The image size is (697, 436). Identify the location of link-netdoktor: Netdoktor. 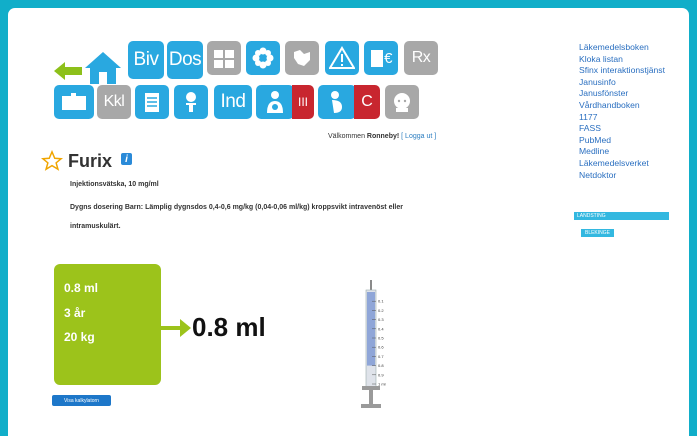
(622, 176).